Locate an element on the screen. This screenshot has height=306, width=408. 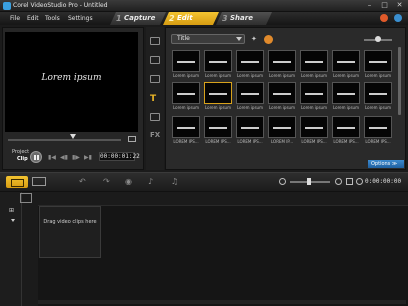
menu-file: File is located at coordinates (15, 18).